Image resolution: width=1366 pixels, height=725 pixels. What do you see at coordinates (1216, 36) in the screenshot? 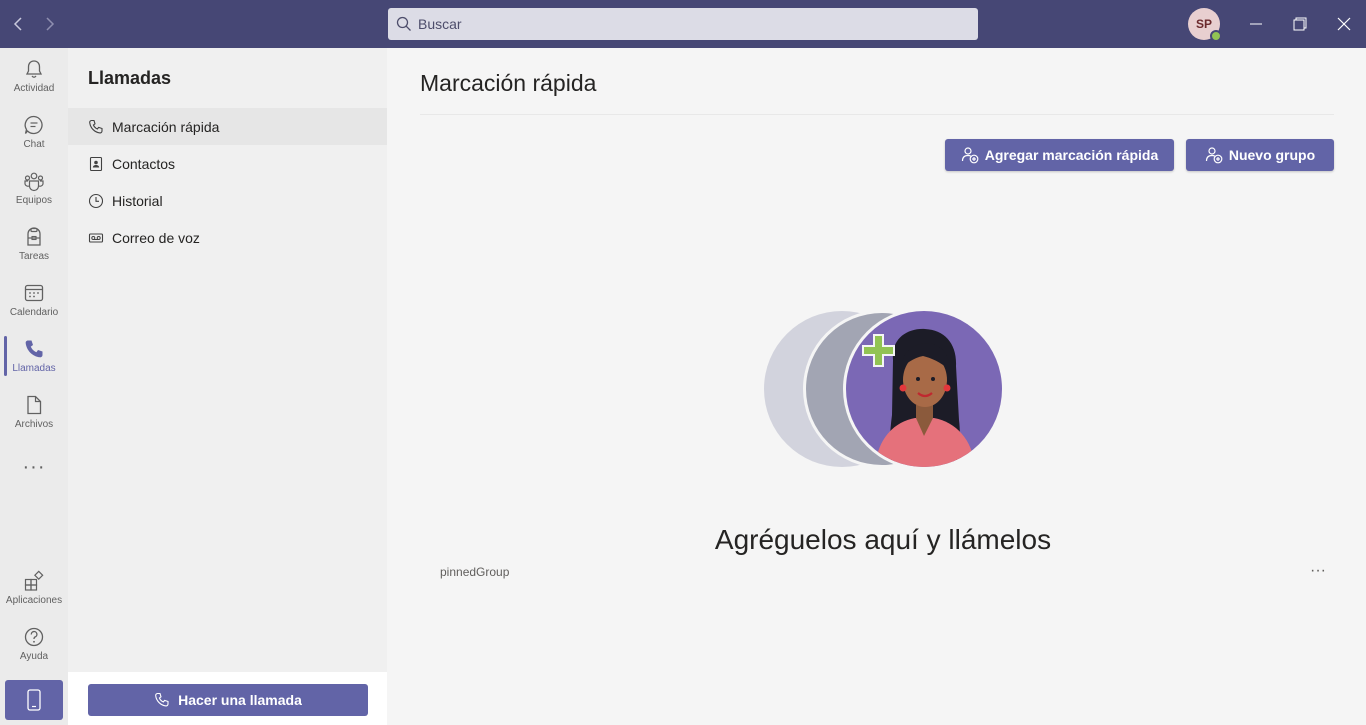
I see `presence-available-icon` at bounding box center [1216, 36].